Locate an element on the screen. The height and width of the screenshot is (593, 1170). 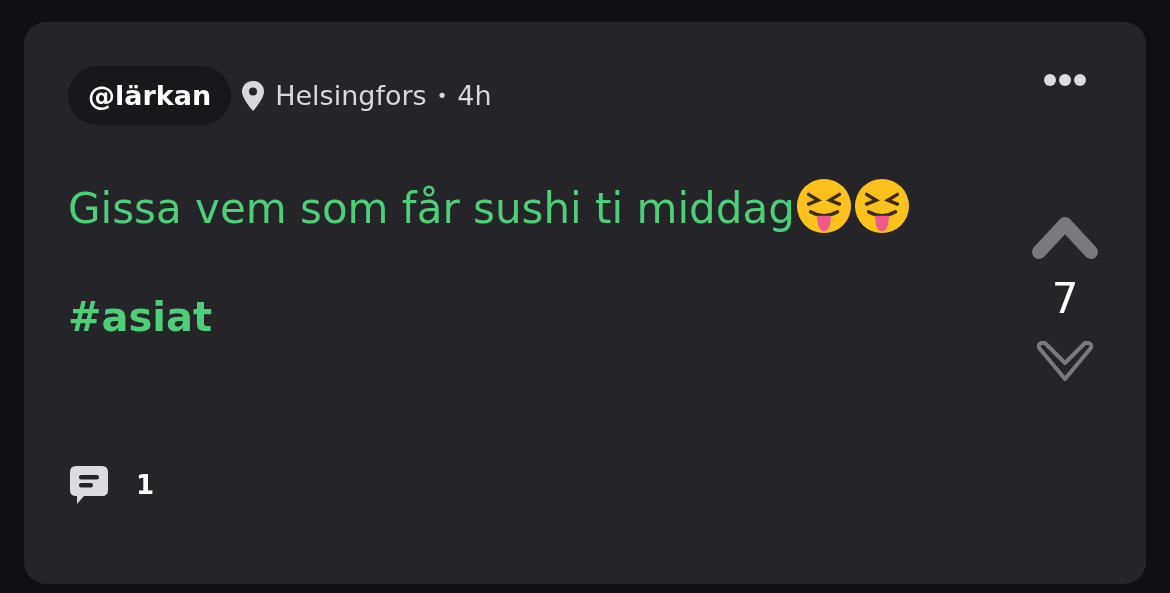
upvote-button is located at coordinates (1065, 237).